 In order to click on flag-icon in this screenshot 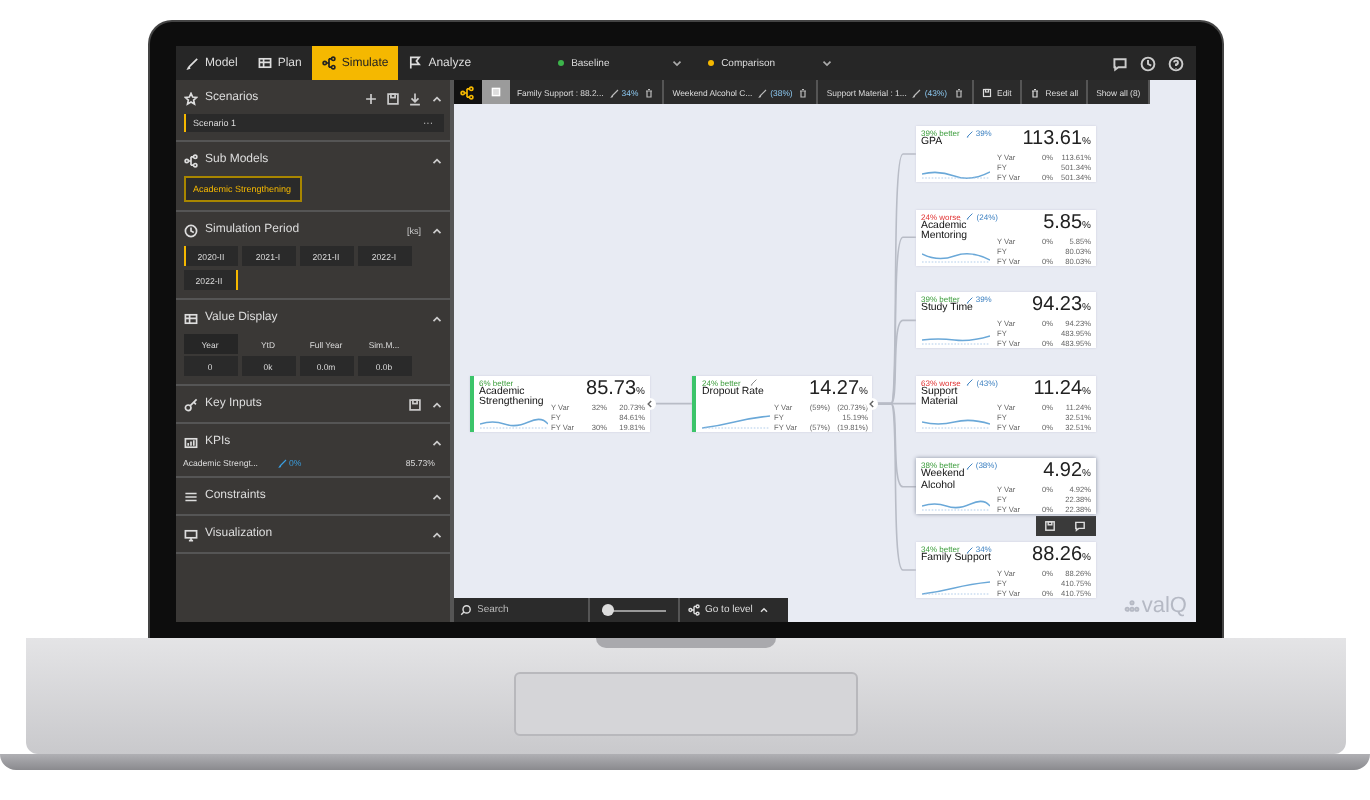, I will do `click(415, 63)`.